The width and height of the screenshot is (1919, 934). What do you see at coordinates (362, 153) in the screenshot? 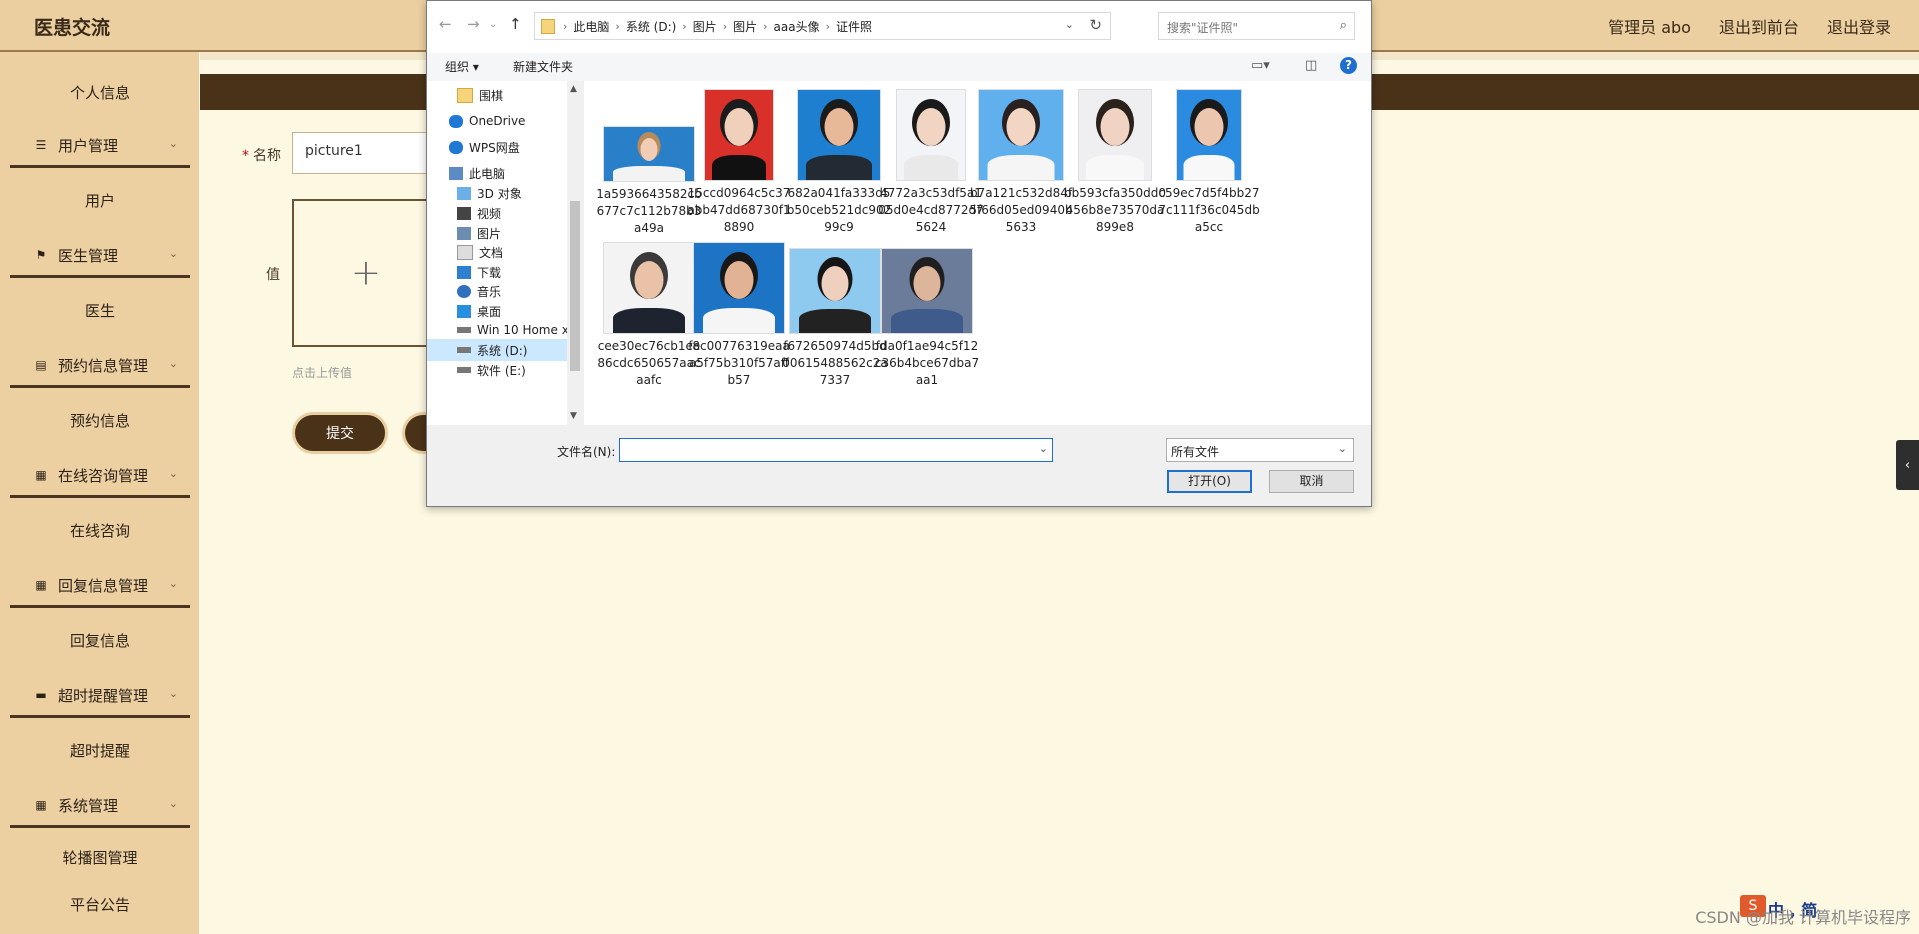
I see `name-input: picture1` at bounding box center [362, 153].